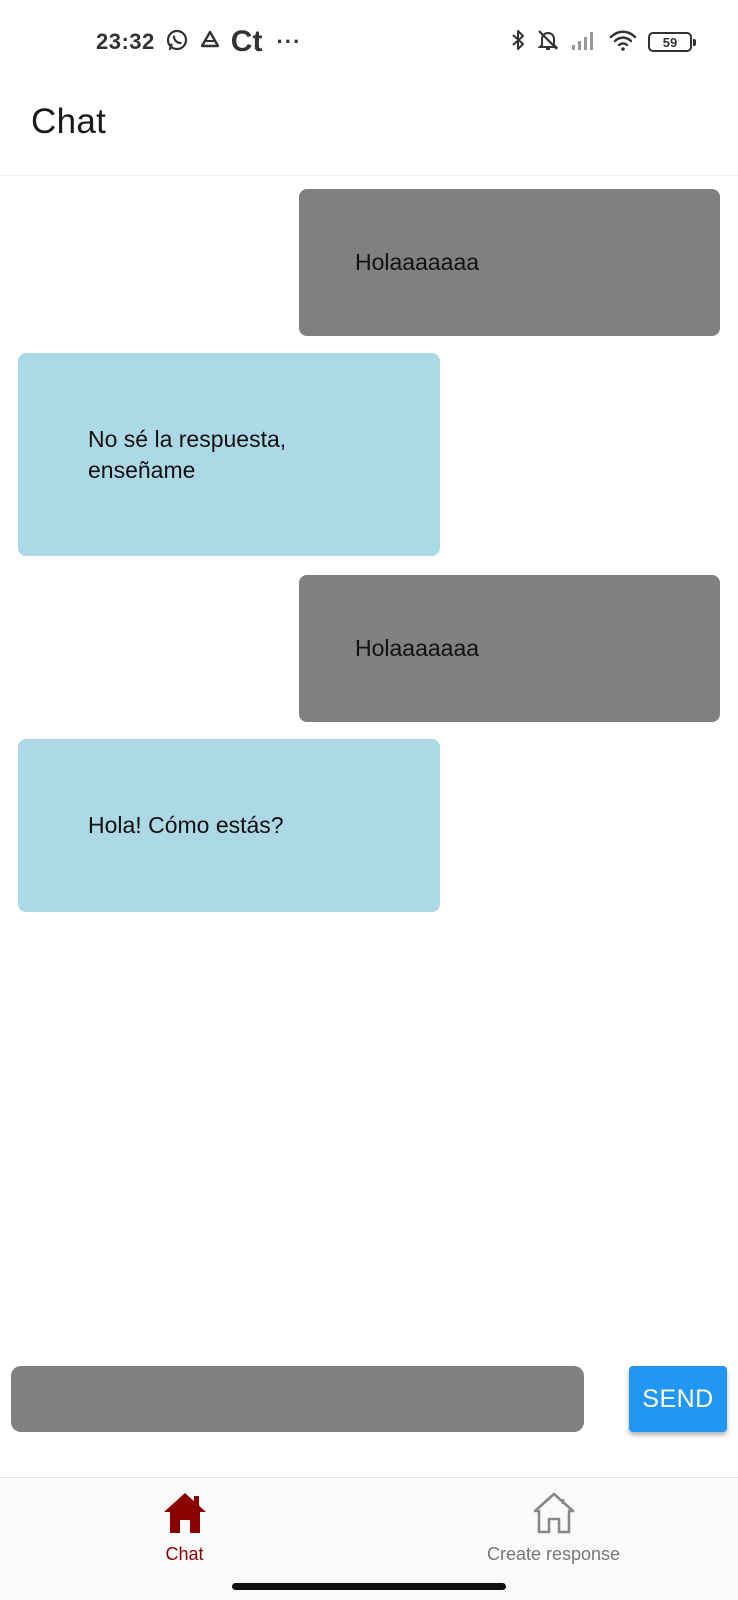 Image resolution: width=738 pixels, height=1600 pixels. Describe the element at coordinates (369, 130) in the screenshot. I see `app-bar: Chat` at that location.